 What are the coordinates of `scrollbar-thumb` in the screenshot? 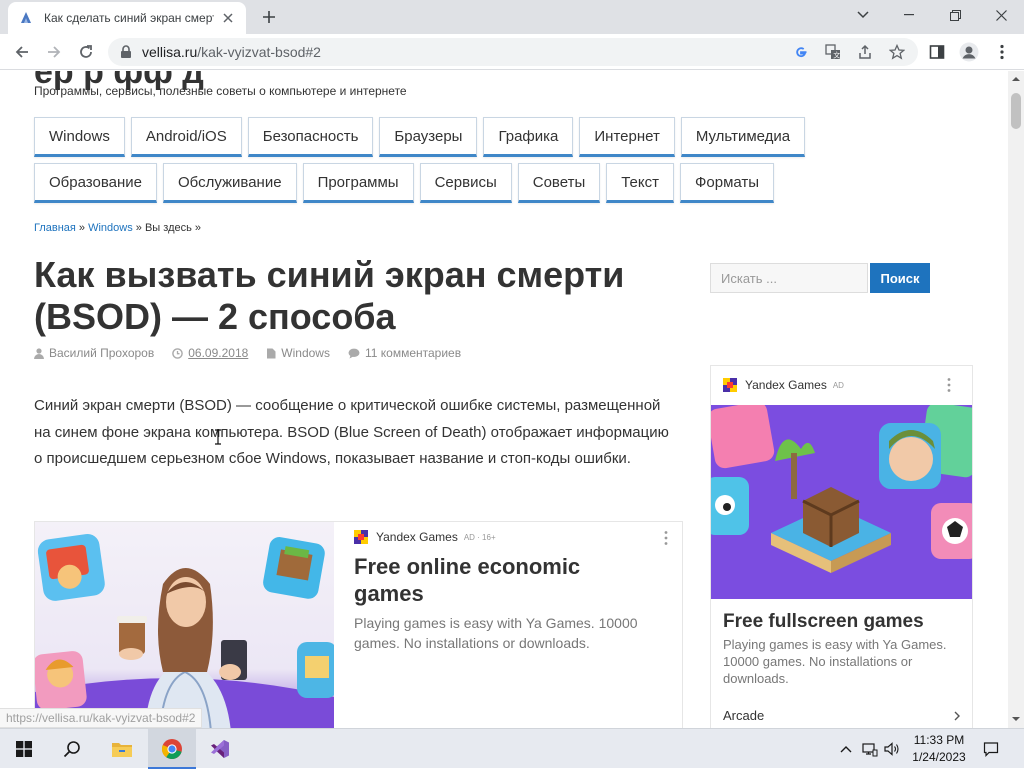 It's located at (1016, 111).